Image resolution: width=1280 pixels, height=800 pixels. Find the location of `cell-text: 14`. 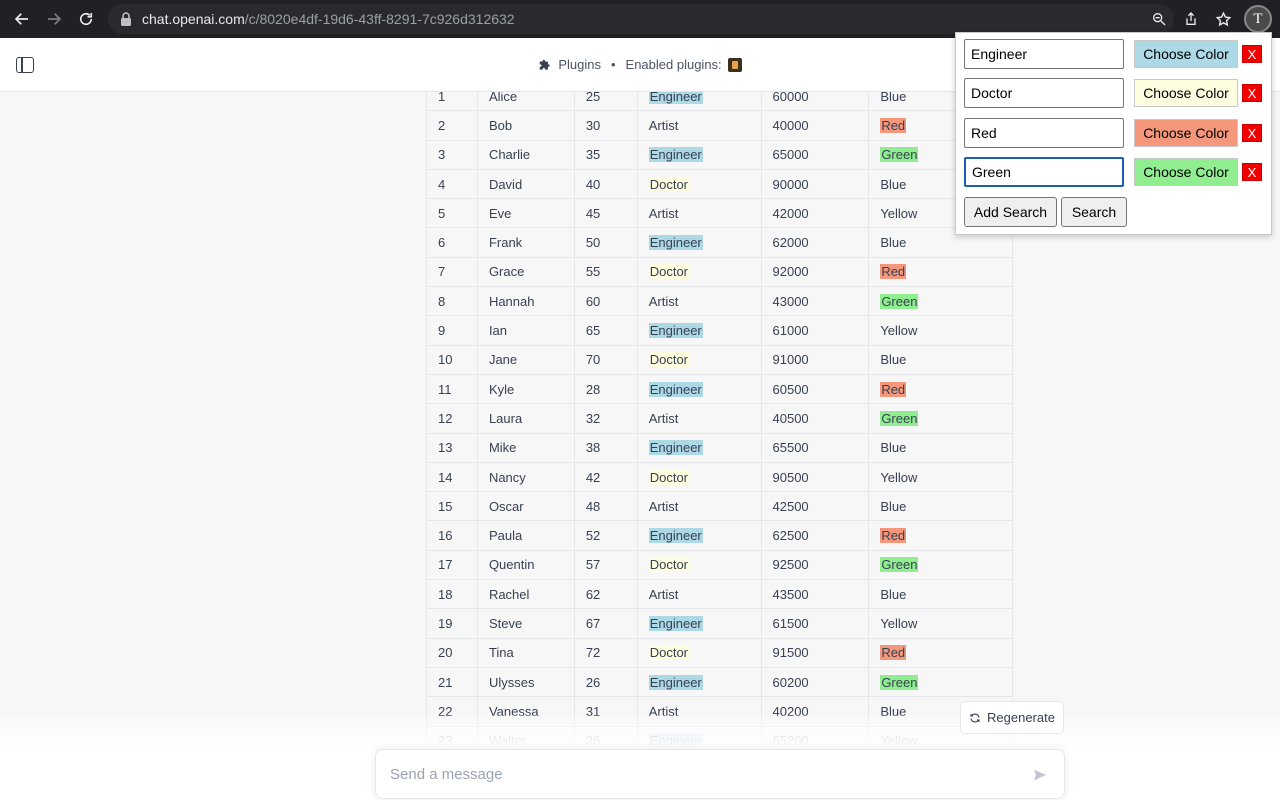

cell-text: 14 is located at coordinates (445, 477).